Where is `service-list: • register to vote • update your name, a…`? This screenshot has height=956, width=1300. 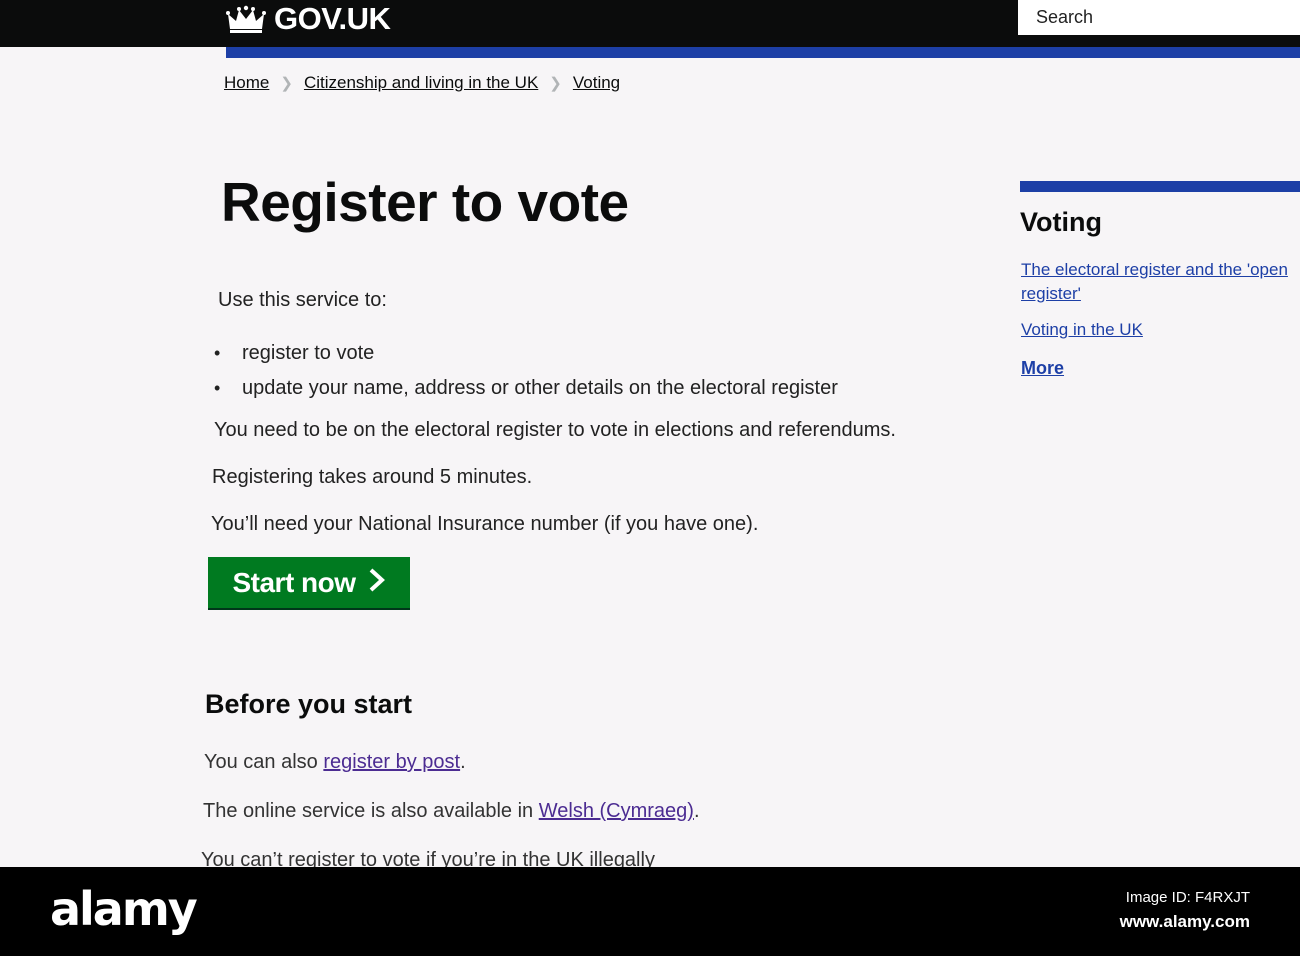
service-list: • register to vote • update your name, a… is located at coordinates (526, 371).